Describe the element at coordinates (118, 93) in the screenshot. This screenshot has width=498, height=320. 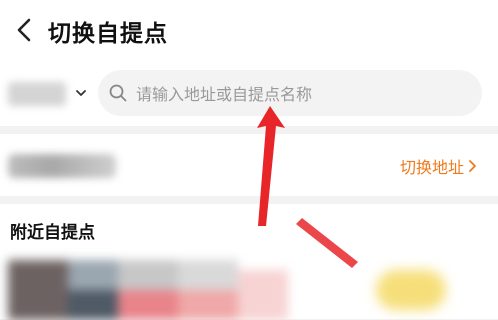
I see `search-icon` at that location.